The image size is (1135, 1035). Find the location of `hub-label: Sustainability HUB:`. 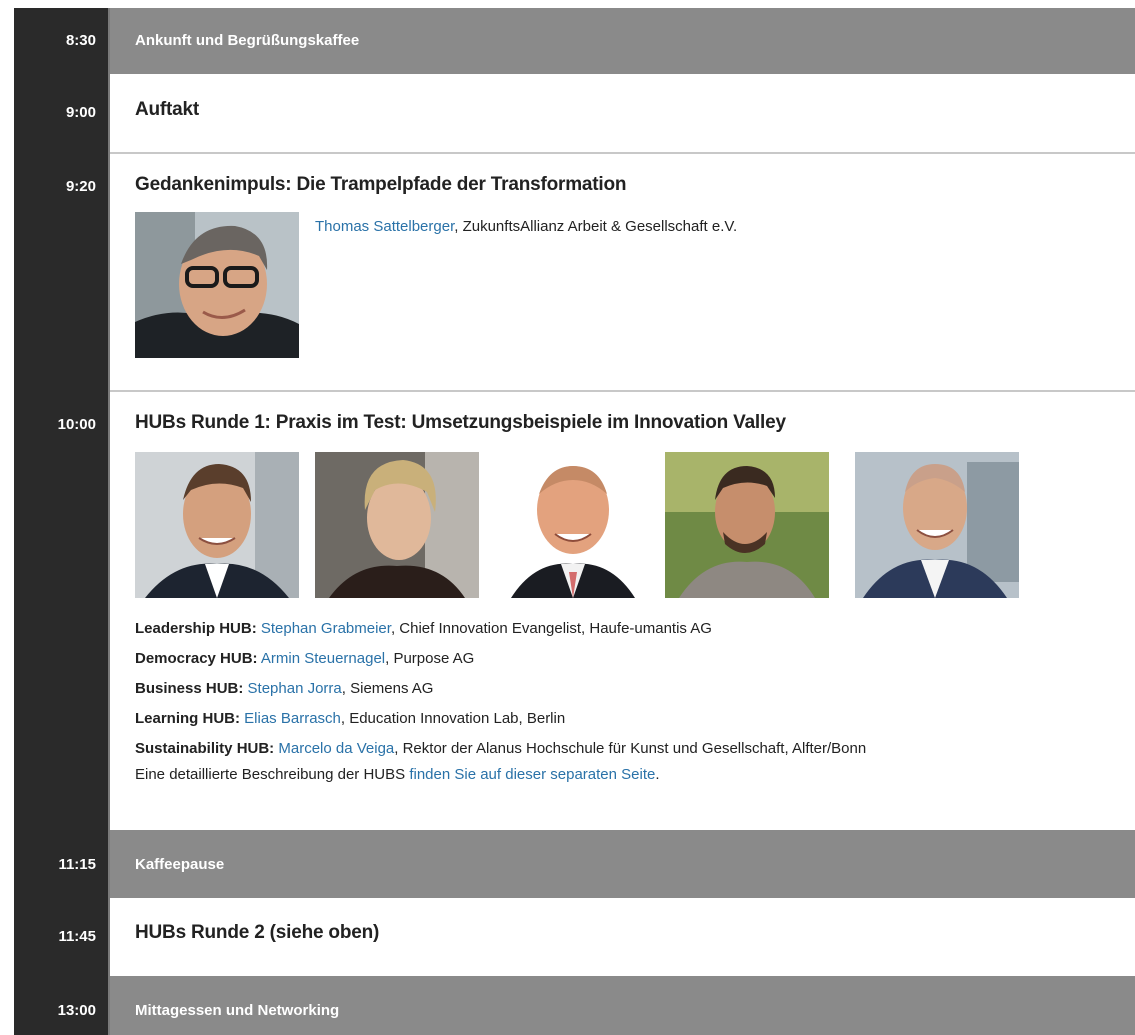

hub-label: Sustainability HUB: is located at coordinates (205, 748).